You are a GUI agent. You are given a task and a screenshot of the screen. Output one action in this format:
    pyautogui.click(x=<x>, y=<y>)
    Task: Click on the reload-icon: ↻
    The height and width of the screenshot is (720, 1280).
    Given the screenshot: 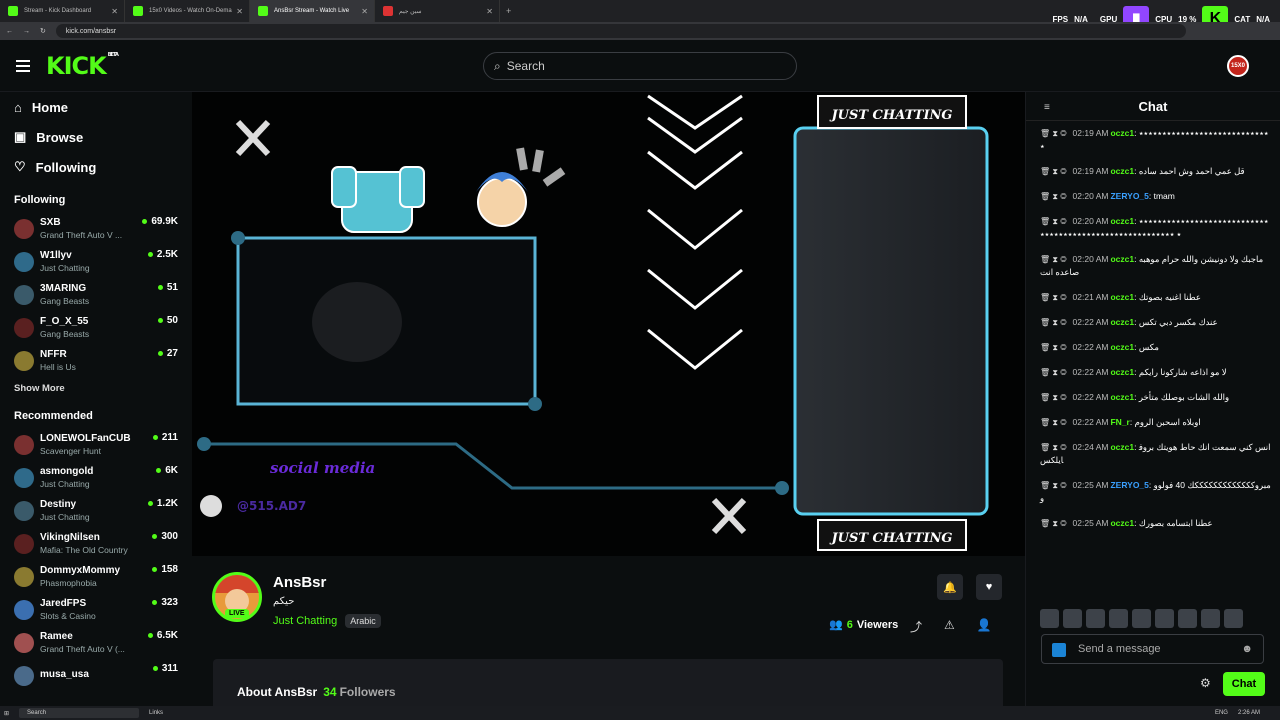 What is the action you would take?
    pyautogui.click(x=43, y=31)
    